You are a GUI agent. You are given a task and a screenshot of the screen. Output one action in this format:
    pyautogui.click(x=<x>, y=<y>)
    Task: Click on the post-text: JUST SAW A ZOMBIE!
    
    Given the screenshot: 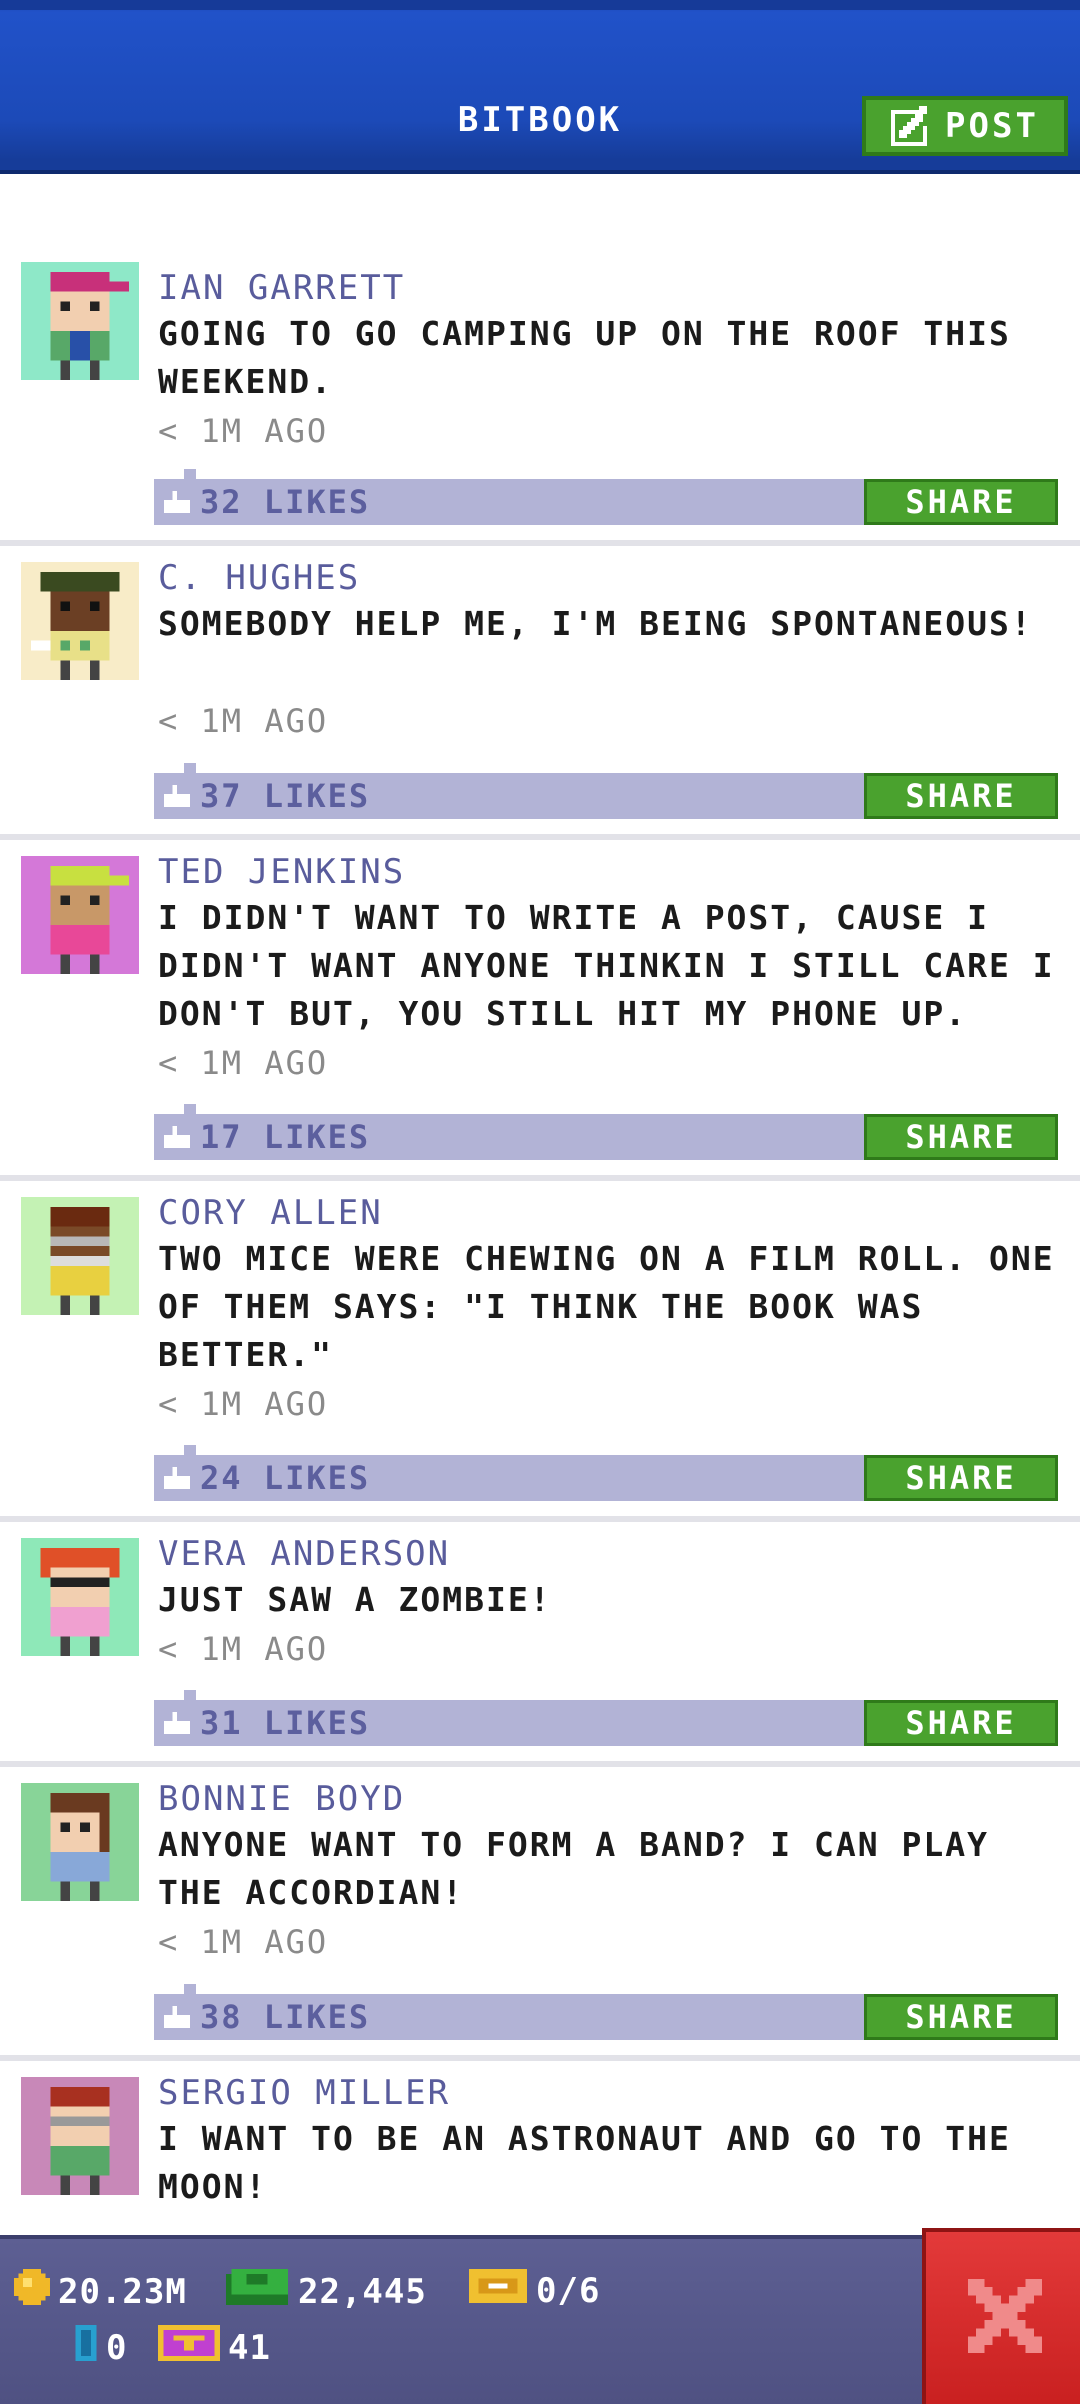 What is the action you would take?
    pyautogui.click(x=355, y=1599)
    